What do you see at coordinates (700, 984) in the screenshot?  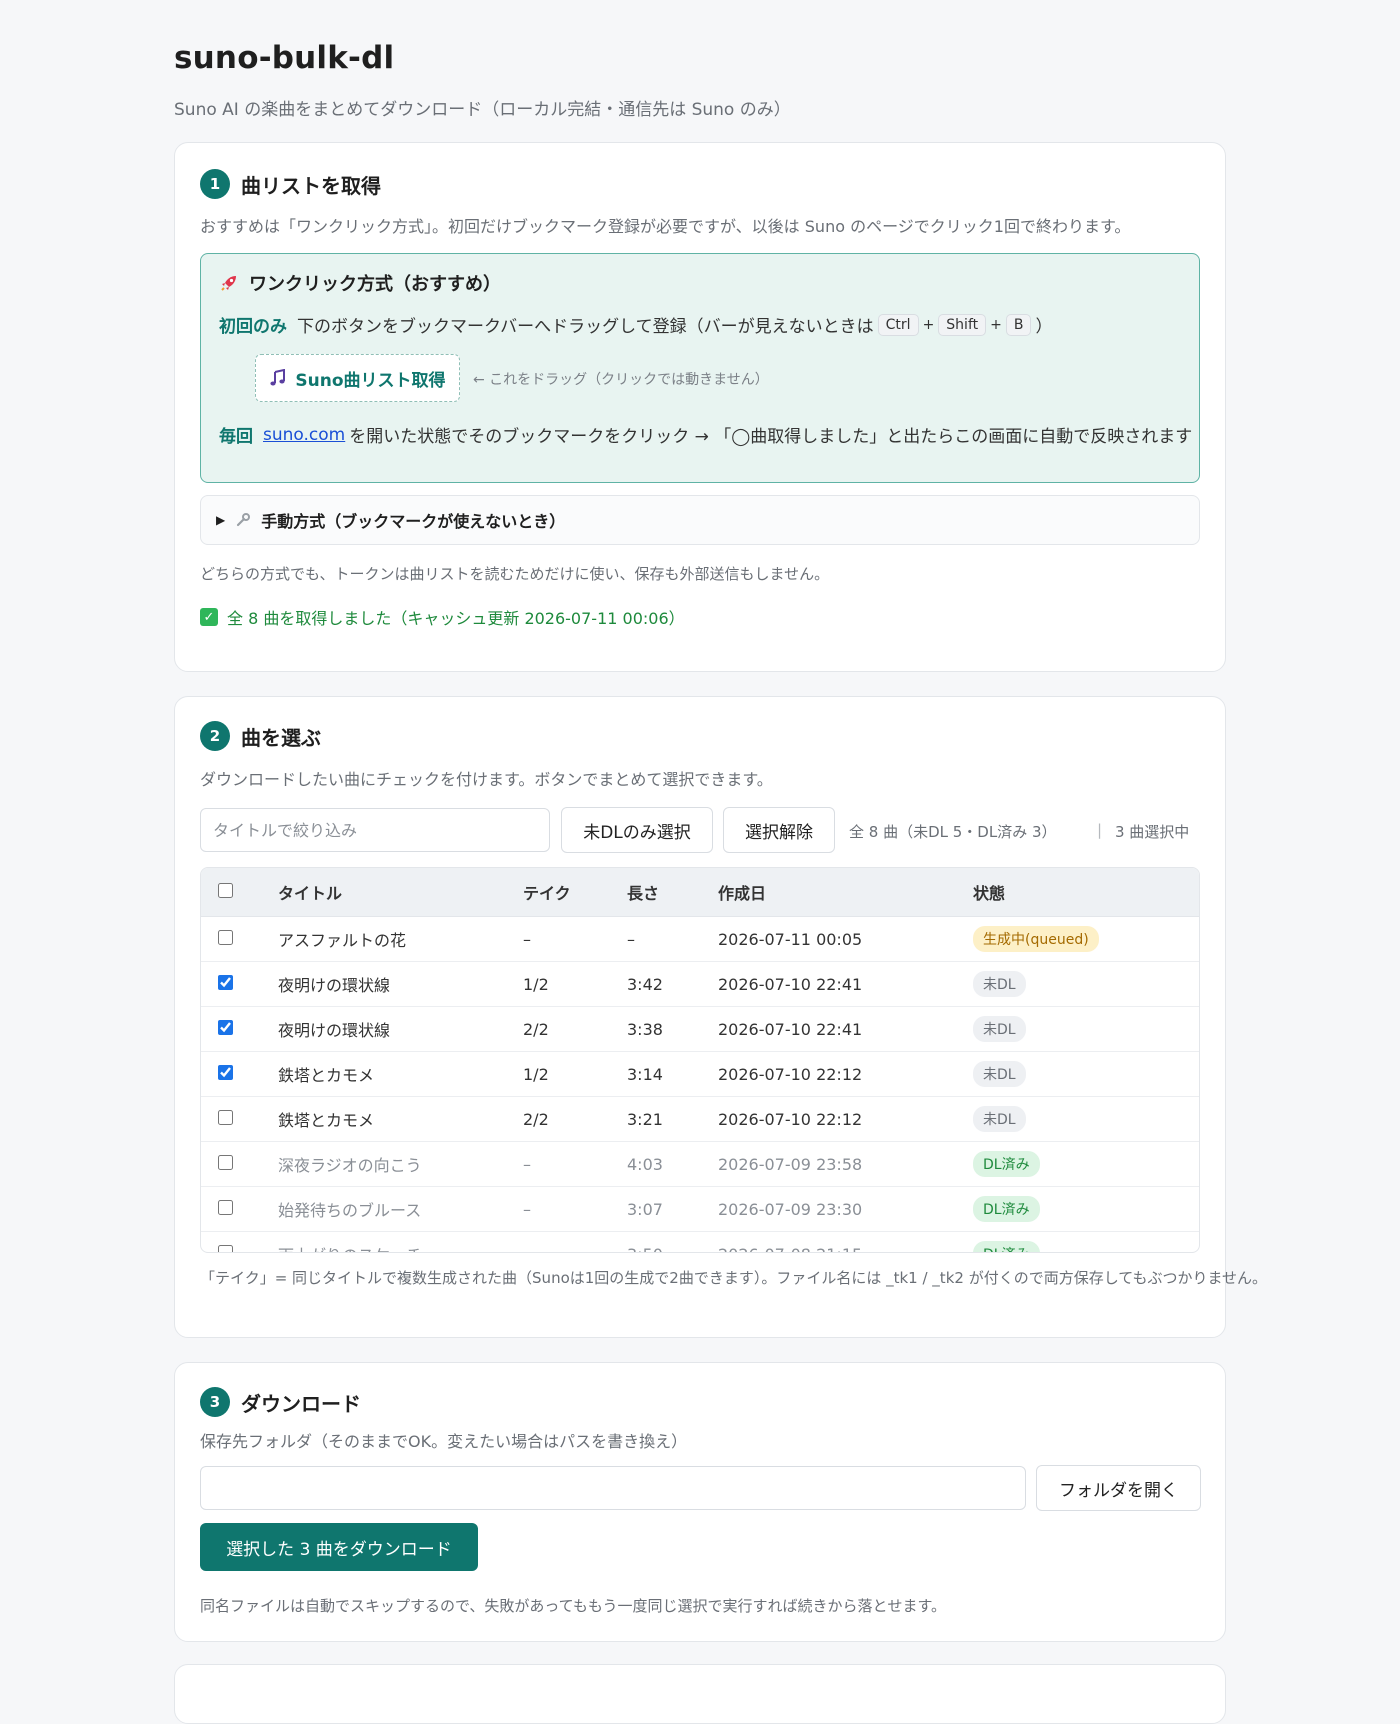 I see `table-row: 夜明けの環状線 1/2 3:42 2026-07-10 22:41 未DL` at bounding box center [700, 984].